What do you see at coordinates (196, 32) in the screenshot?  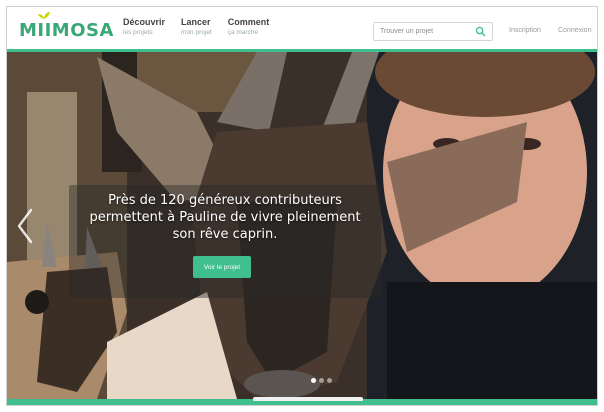 I see `nav-subtitle: mon projet` at bounding box center [196, 32].